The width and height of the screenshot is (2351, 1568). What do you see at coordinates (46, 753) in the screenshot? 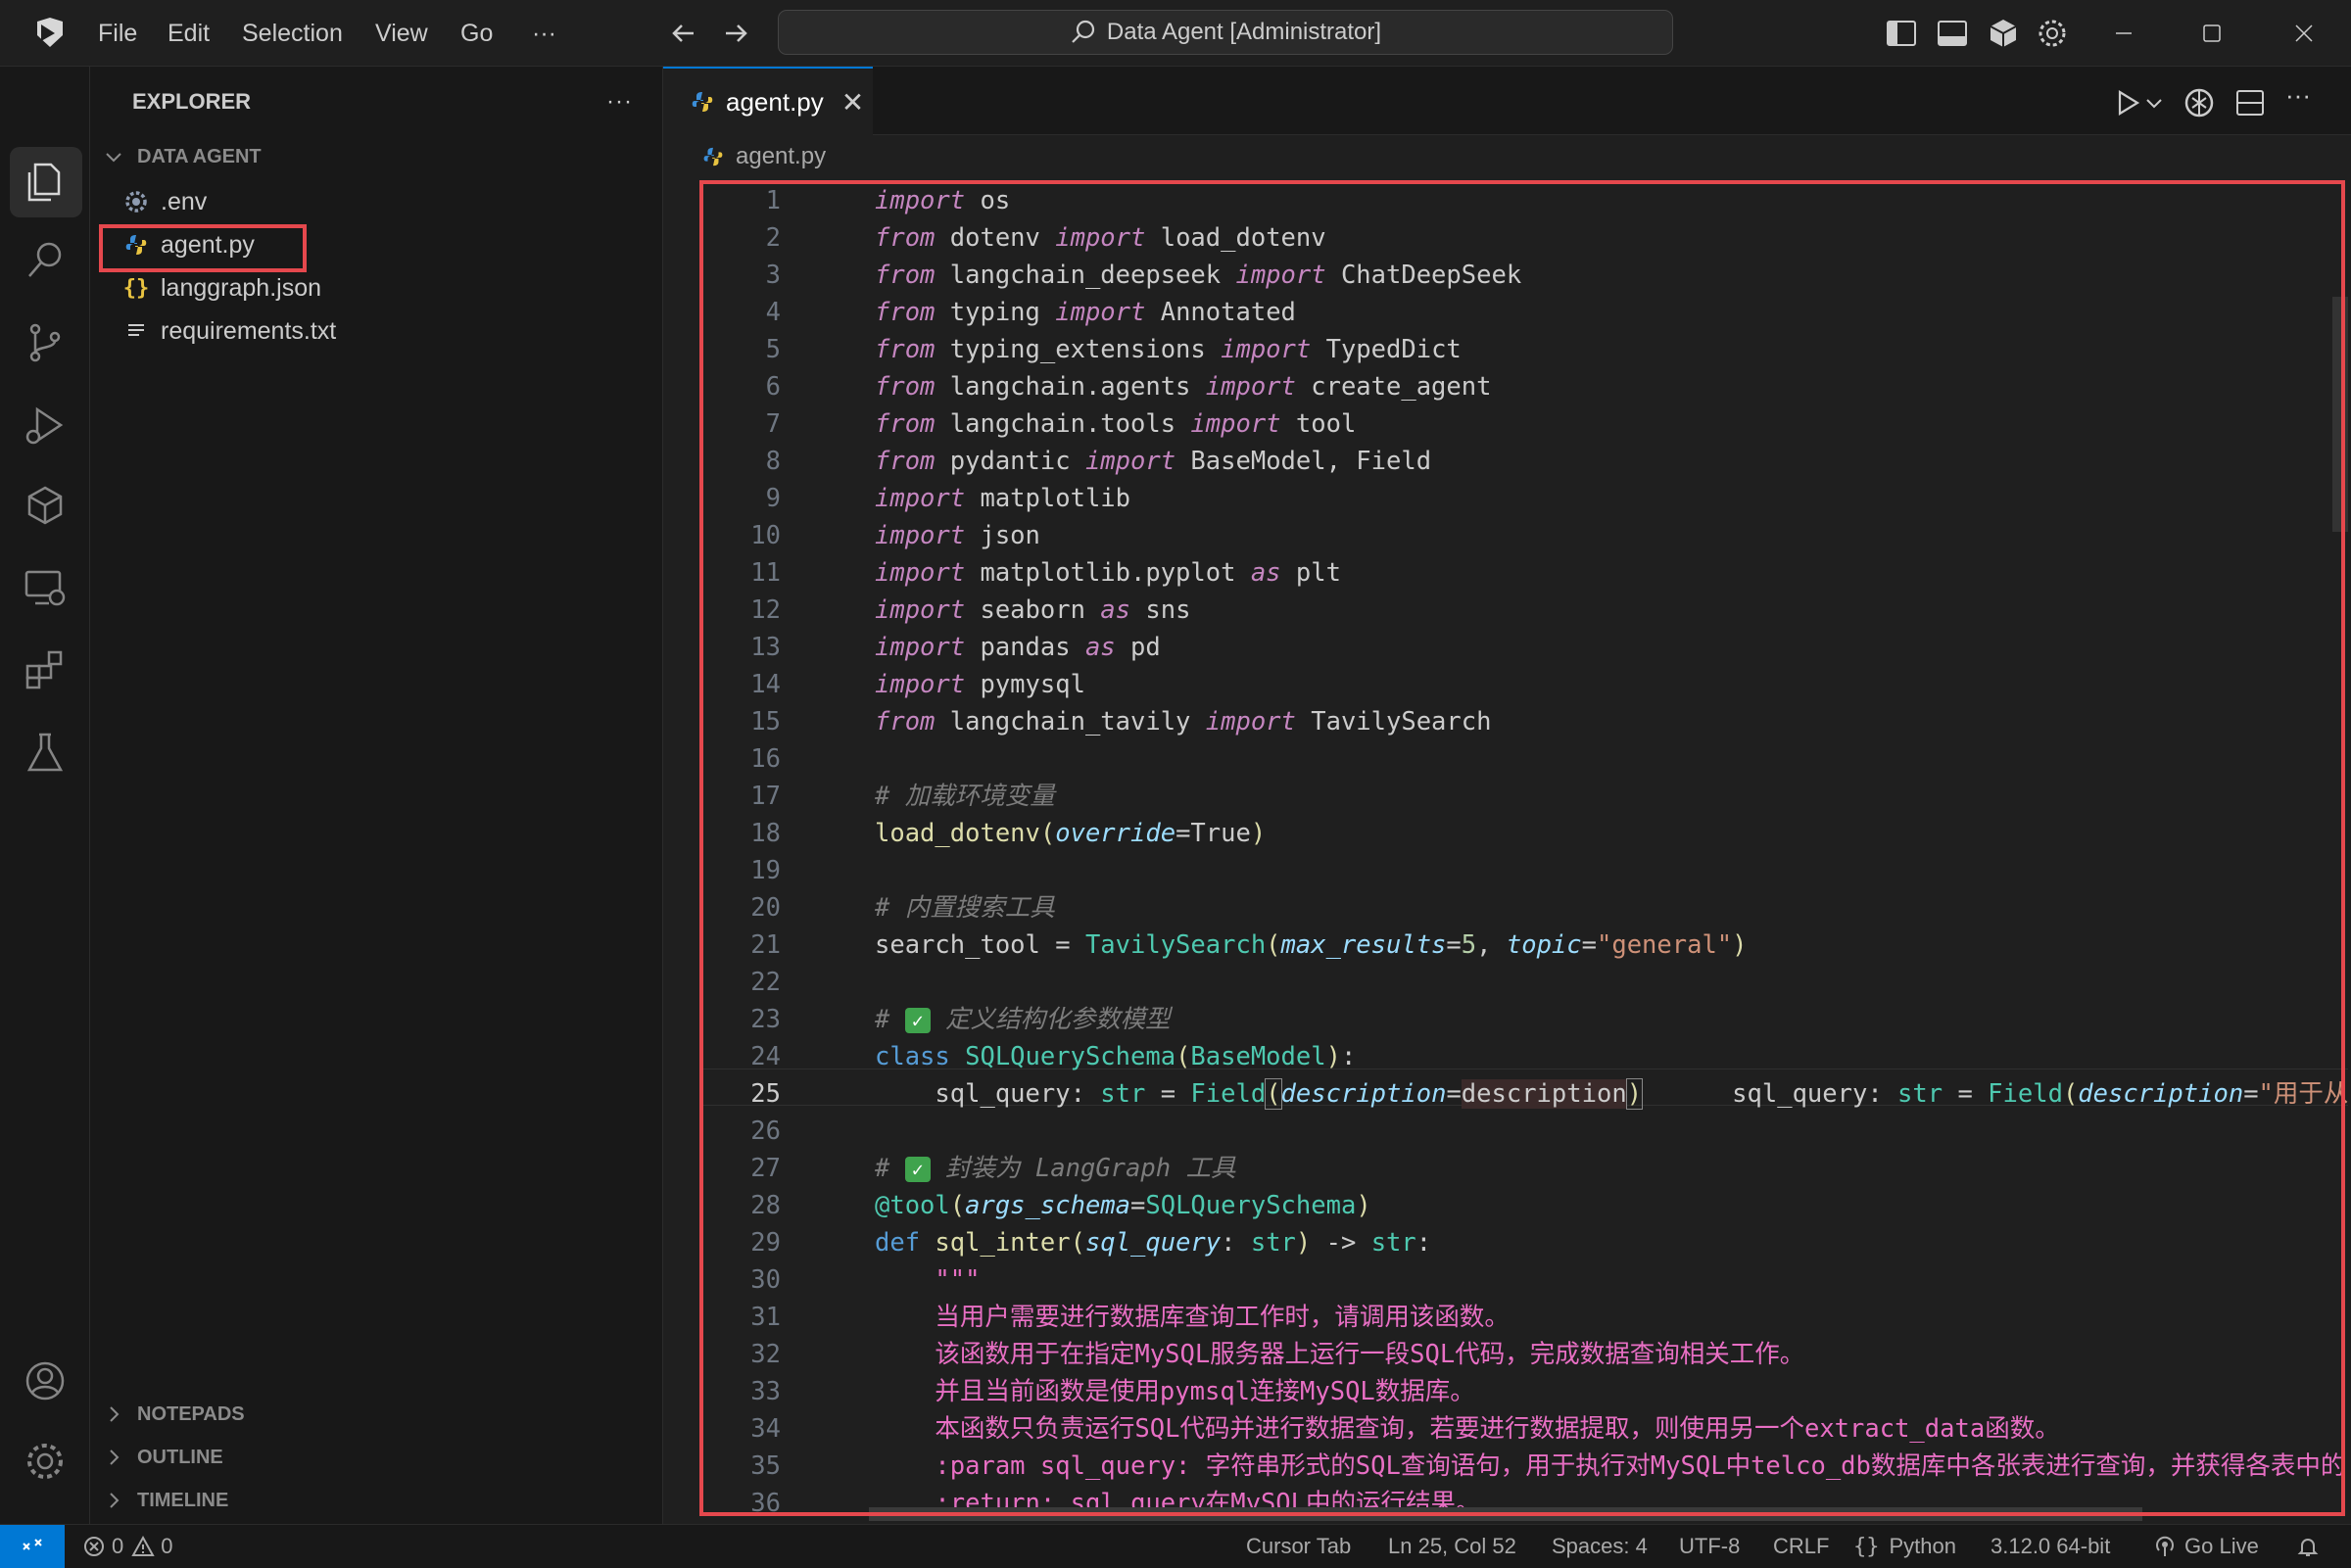
I see `testing-flask-icon` at bounding box center [46, 753].